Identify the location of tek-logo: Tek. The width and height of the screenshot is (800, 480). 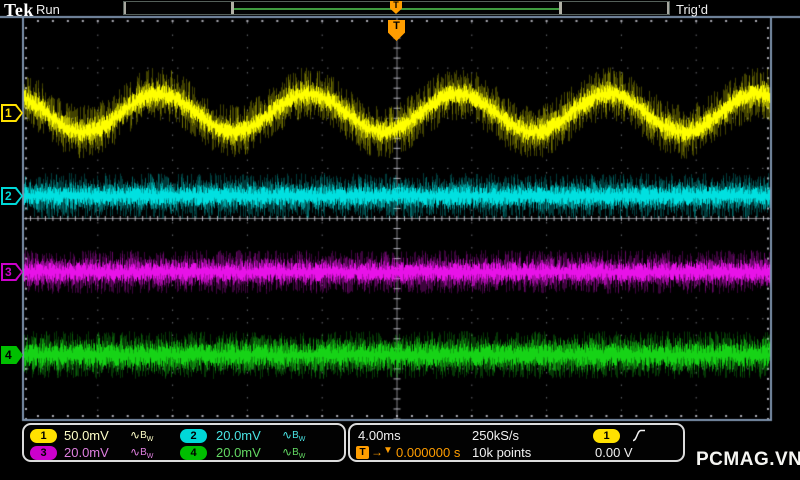
(19, 10).